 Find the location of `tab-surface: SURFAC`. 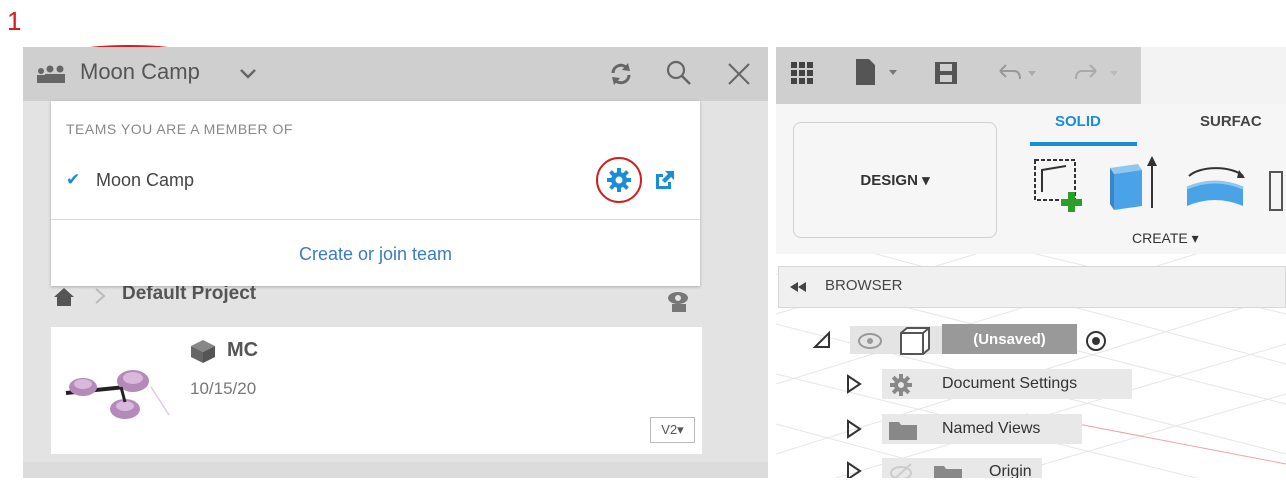

tab-surface: SURFAC is located at coordinates (1231, 121).